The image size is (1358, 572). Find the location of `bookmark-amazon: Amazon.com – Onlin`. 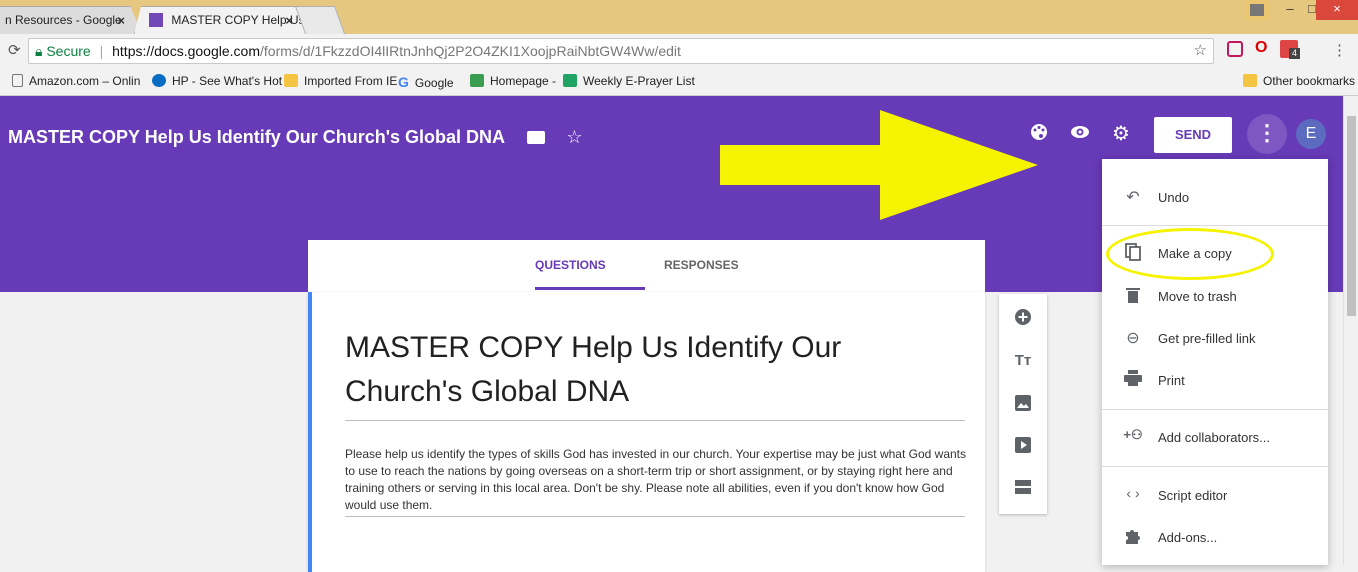

bookmark-amazon: Amazon.com – Onlin is located at coordinates (76, 81).